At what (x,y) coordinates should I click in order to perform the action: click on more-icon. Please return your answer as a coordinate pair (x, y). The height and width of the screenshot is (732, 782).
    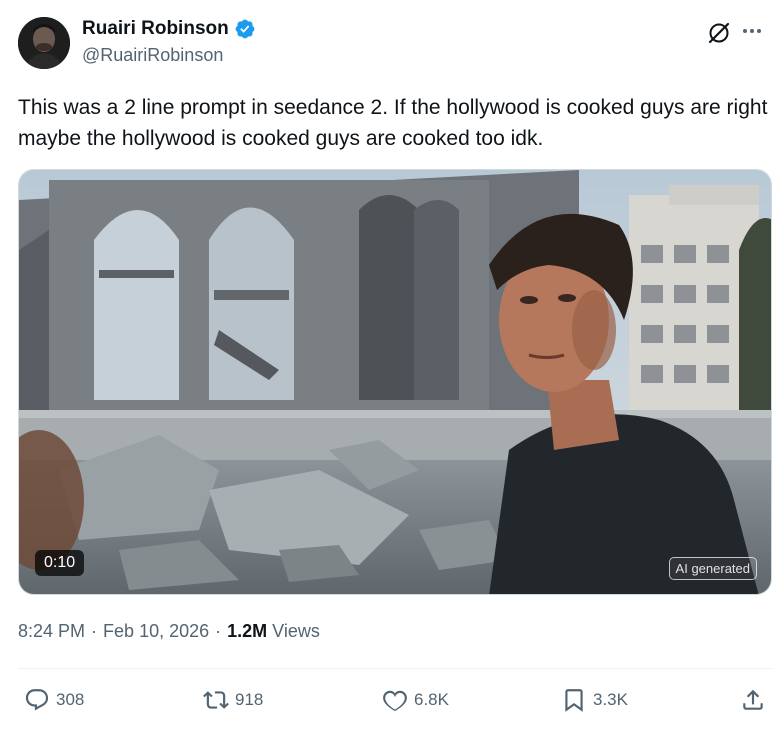
    Looking at the image, I should click on (752, 31).